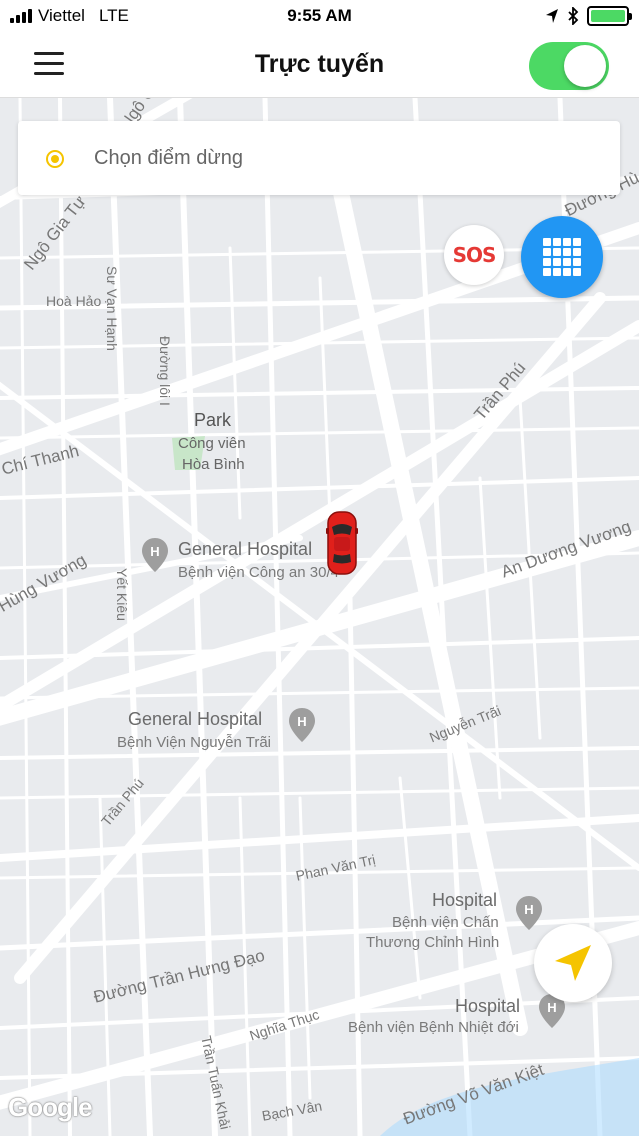  I want to click on street-label: Đường lôi I, so click(165, 371).